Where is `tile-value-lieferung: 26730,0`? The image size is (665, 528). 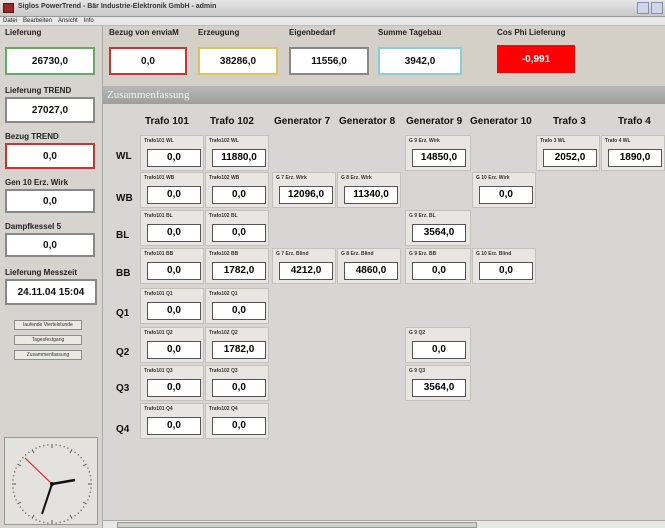 tile-value-lieferung: 26730,0 is located at coordinates (50, 61).